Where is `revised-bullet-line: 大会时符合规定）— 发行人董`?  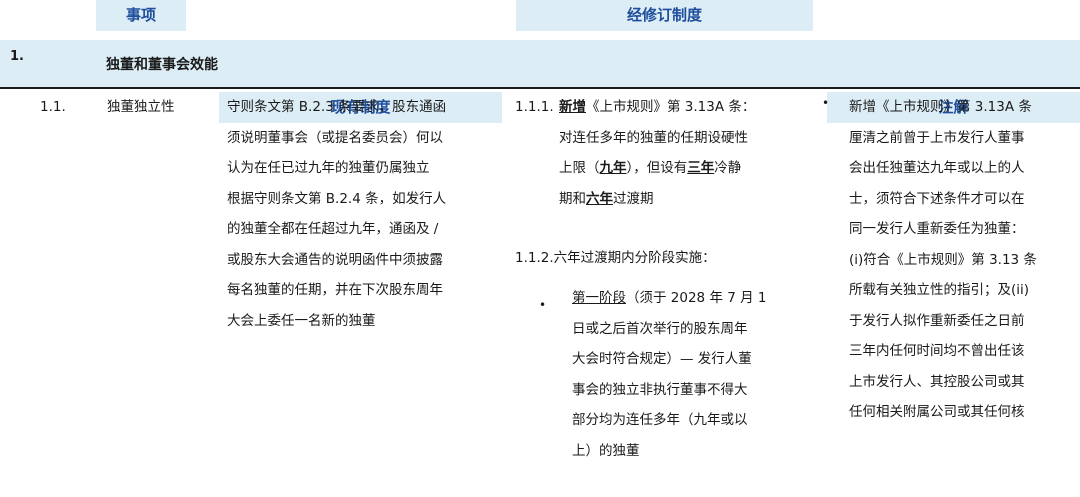
revised-bullet-line: 大会时符合规定）— 发行人董 is located at coordinates (662, 359).